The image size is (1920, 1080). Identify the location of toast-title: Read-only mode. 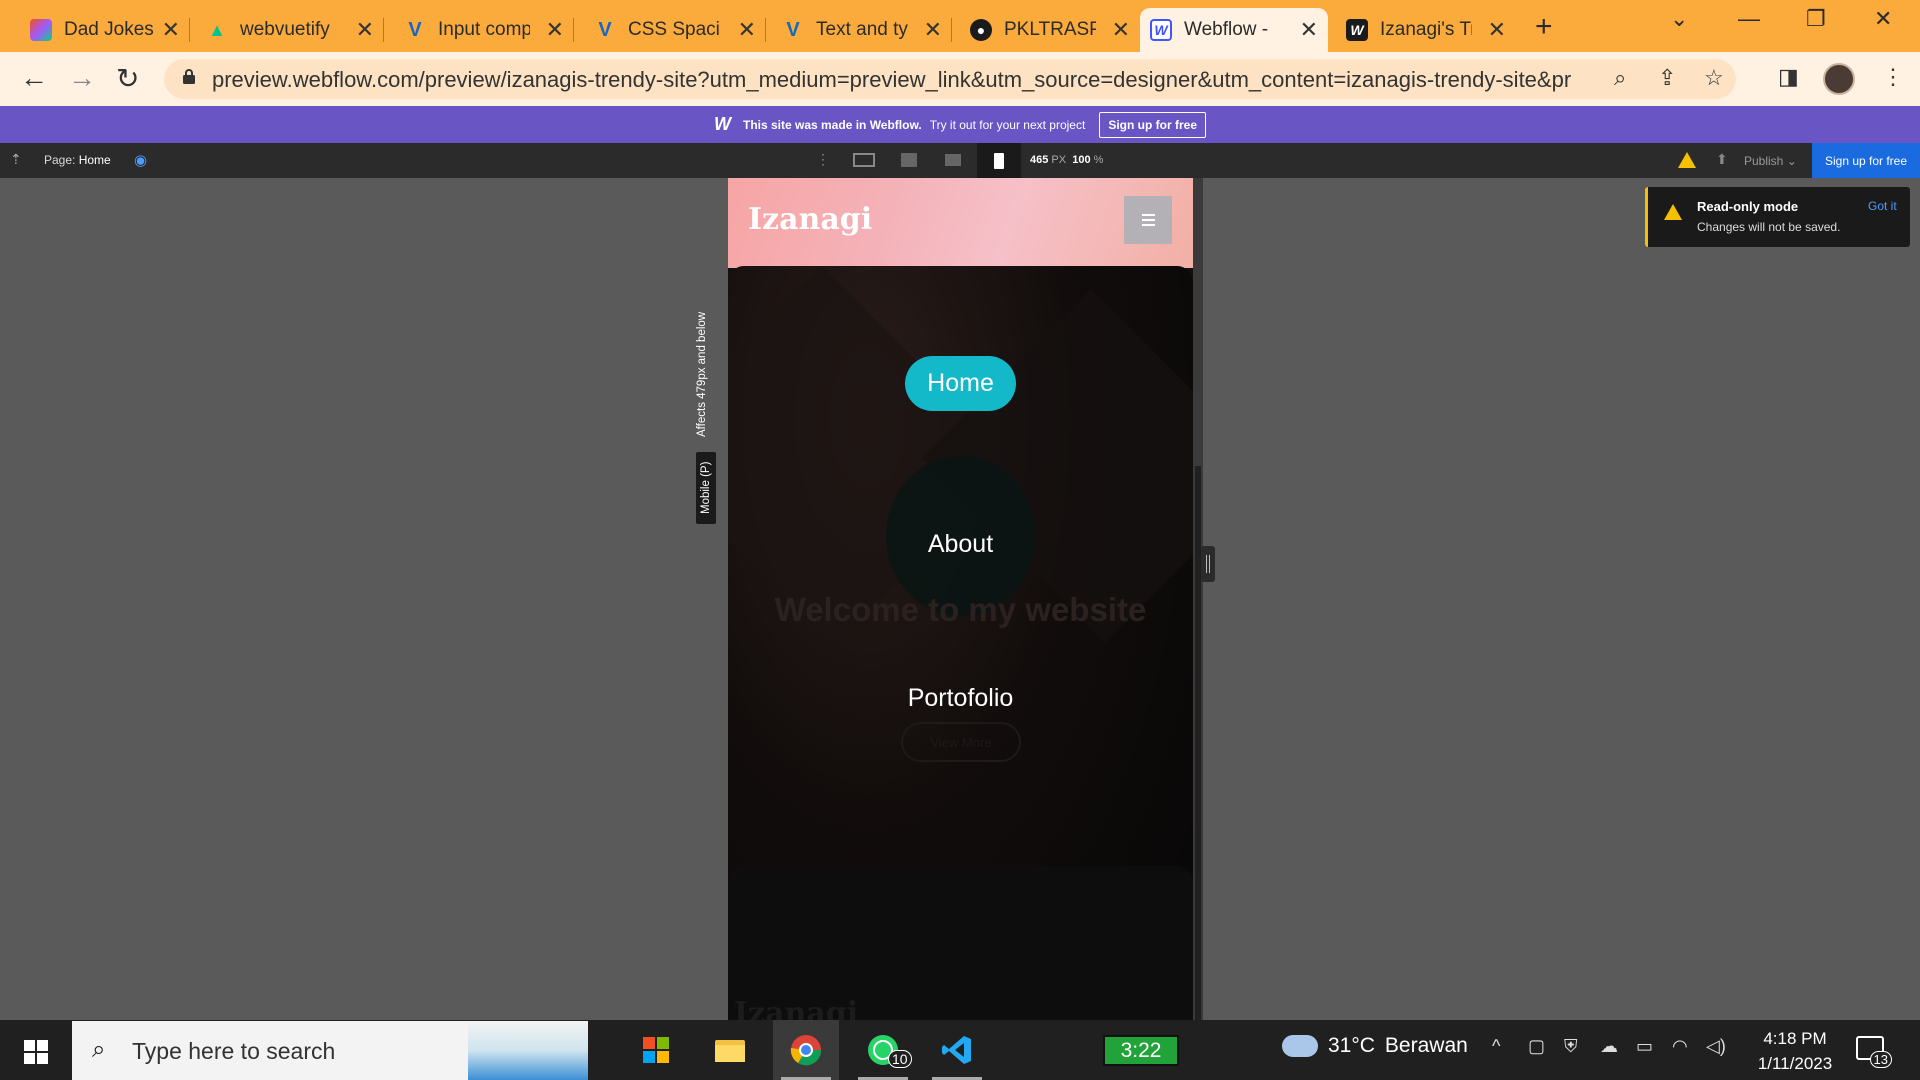
(1748, 206).